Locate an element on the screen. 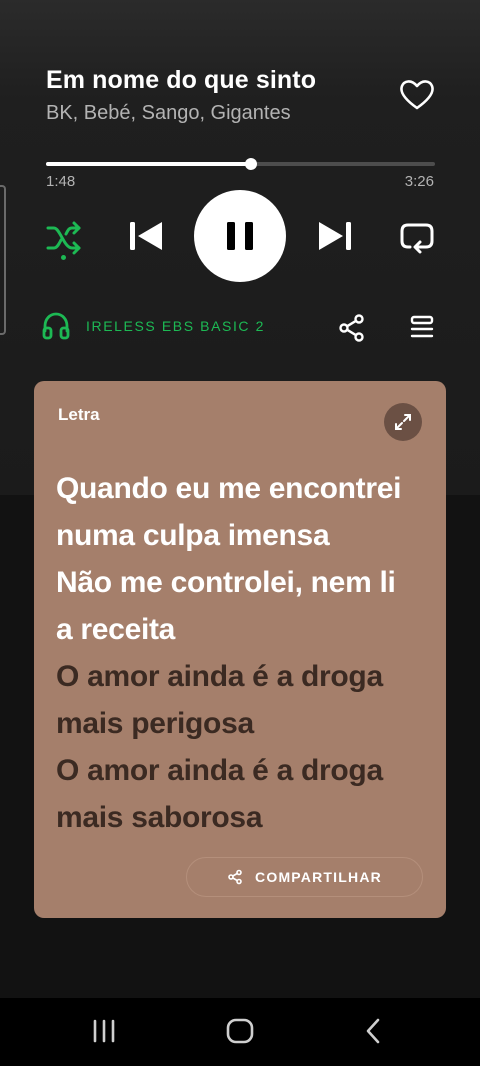  system-navigation-bar is located at coordinates (240, 1032).